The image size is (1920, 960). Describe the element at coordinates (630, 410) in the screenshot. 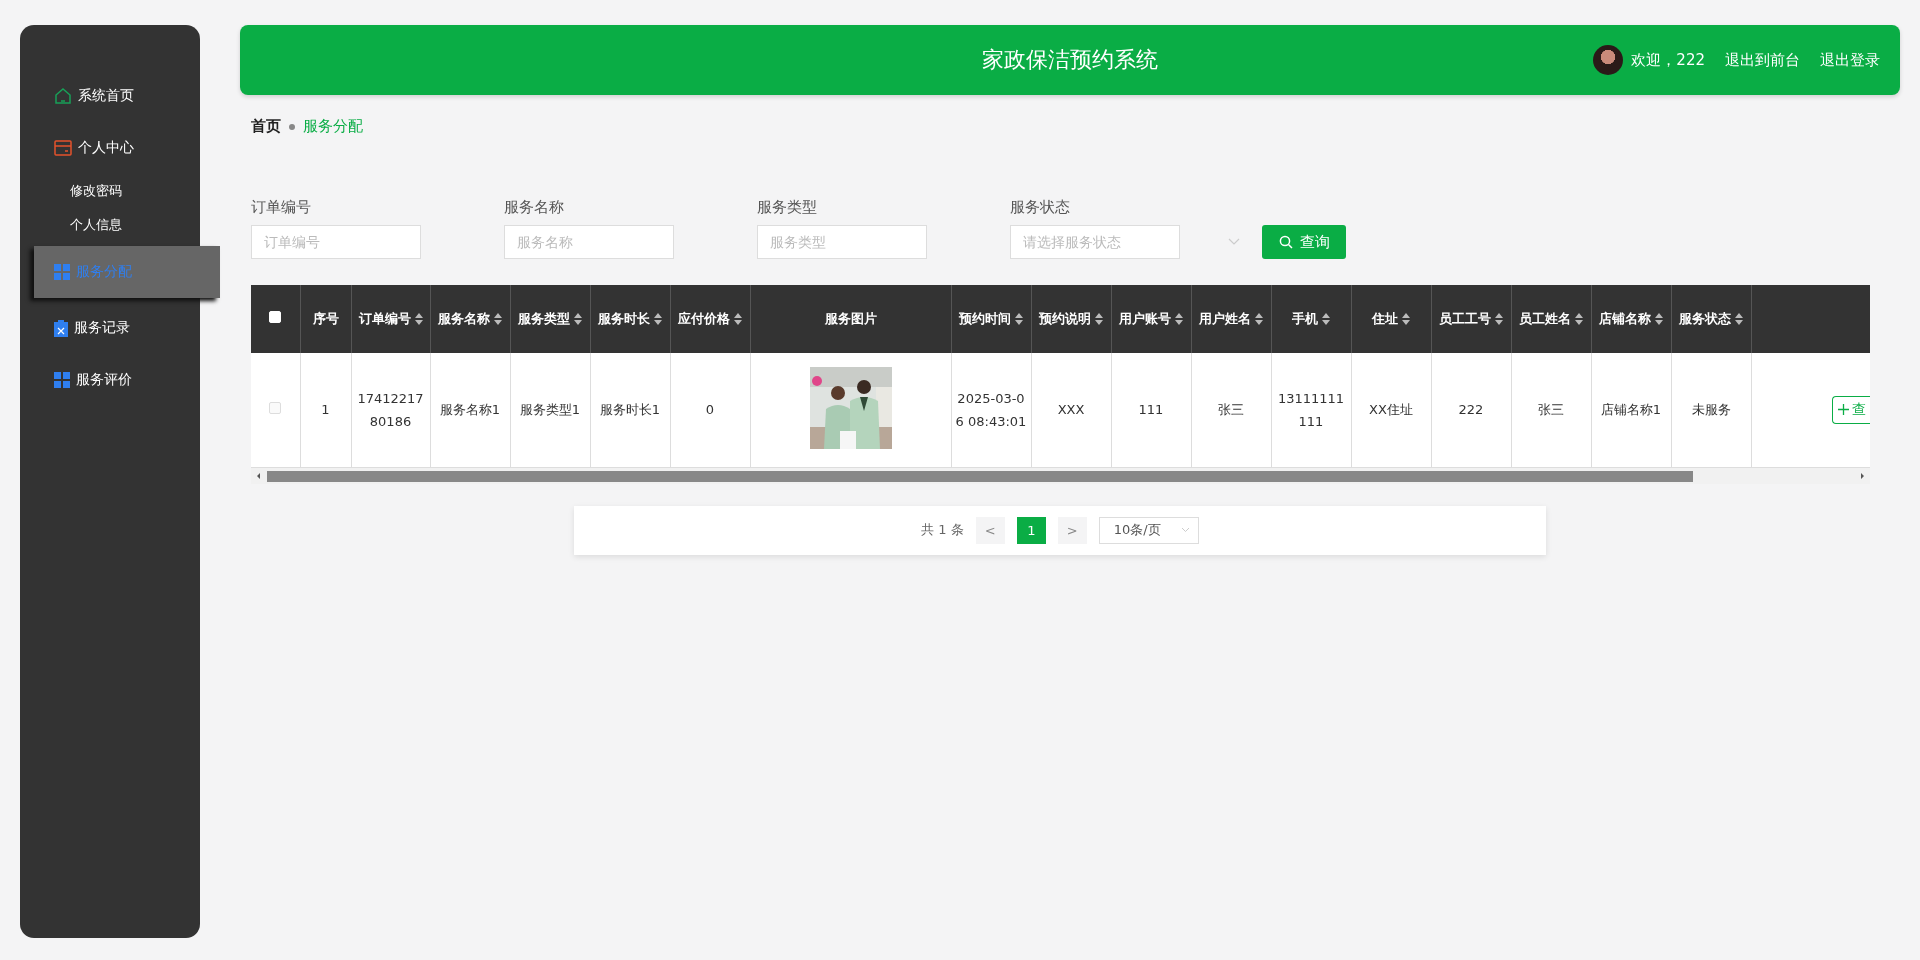

I see `table-cell: 服务时长1` at that location.